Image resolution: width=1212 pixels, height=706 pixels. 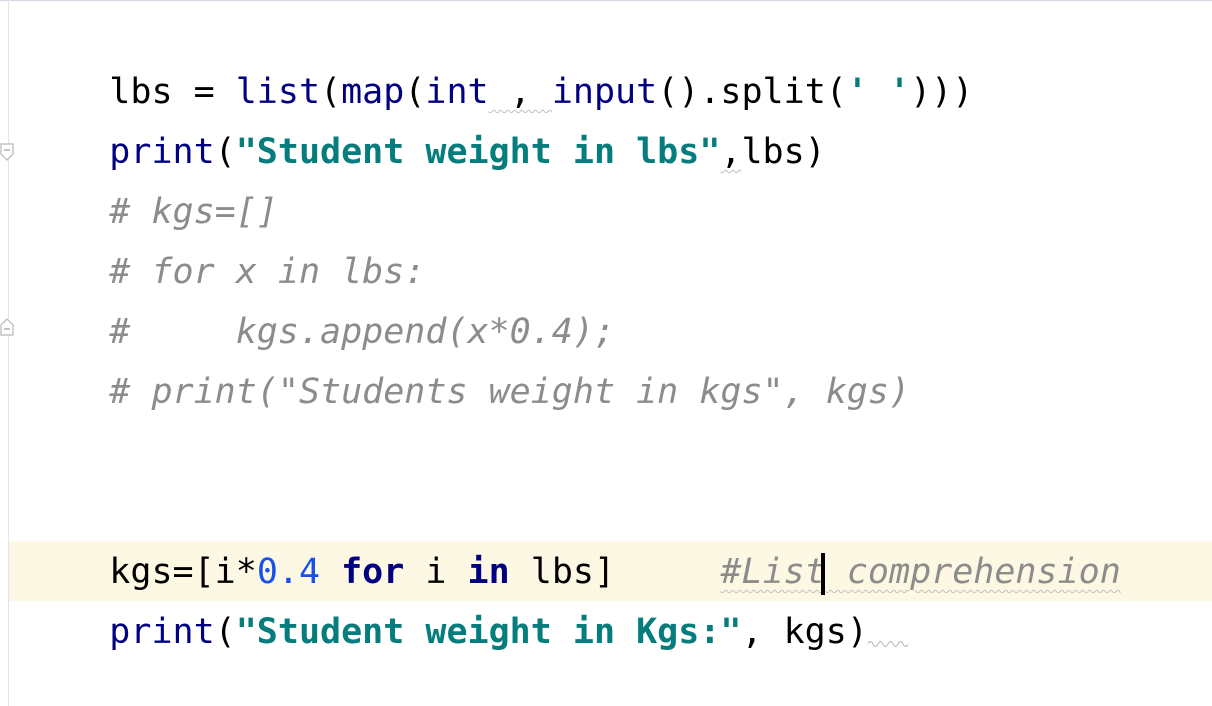 I want to click on code-line-5: # kgs.append(x*0.4);, so click(x=320, y=297).